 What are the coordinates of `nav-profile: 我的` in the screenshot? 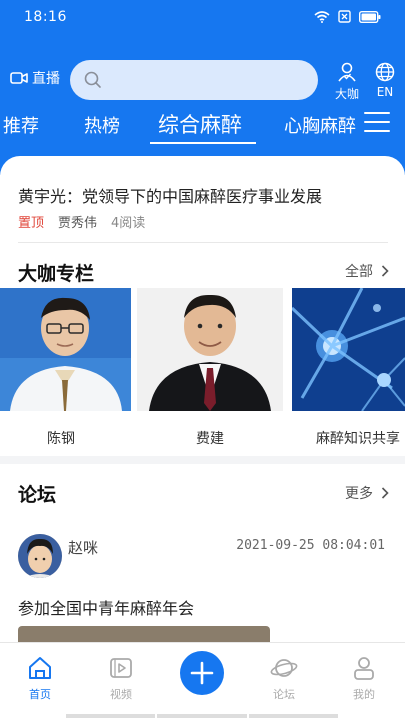 It's located at (364, 678).